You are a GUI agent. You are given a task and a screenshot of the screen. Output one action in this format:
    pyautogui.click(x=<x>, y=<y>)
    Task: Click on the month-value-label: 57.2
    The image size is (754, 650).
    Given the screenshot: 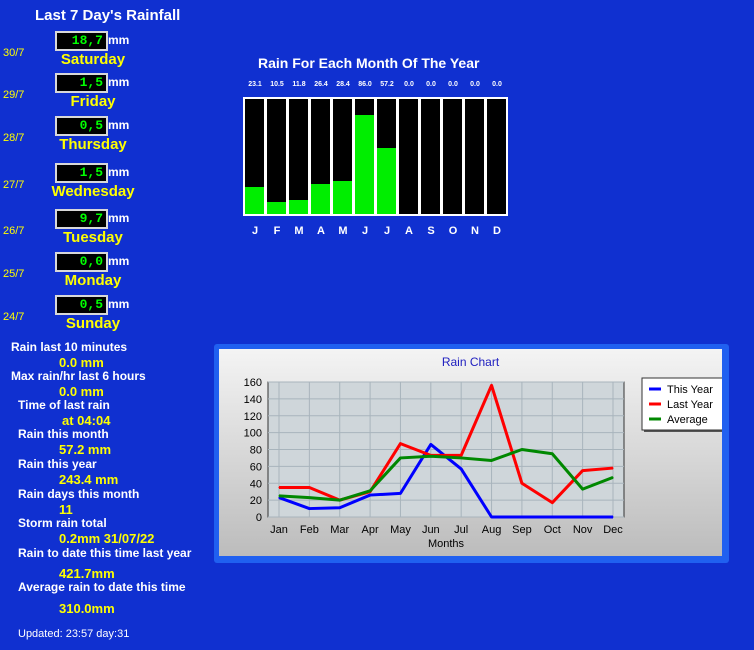 What is the action you would take?
    pyautogui.click(x=387, y=84)
    